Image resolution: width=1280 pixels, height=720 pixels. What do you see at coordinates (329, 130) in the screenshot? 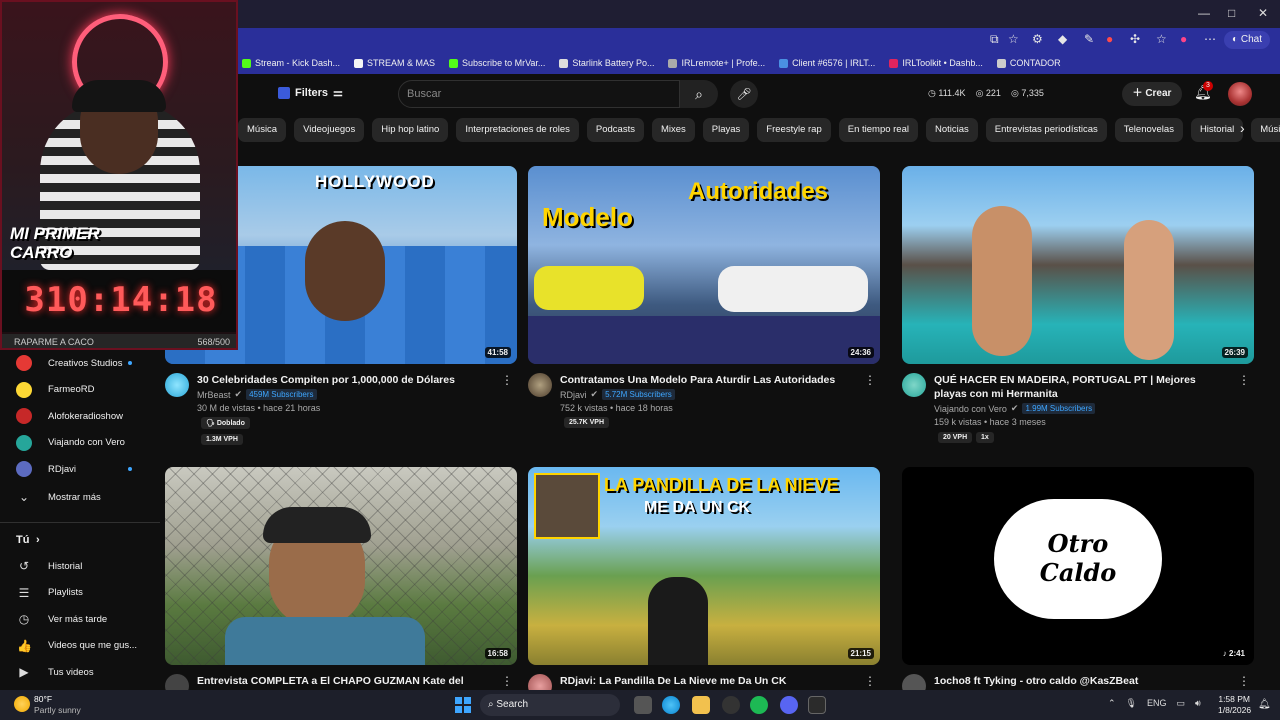
I see `category-chip: Videojuegos` at bounding box center [329, 130].